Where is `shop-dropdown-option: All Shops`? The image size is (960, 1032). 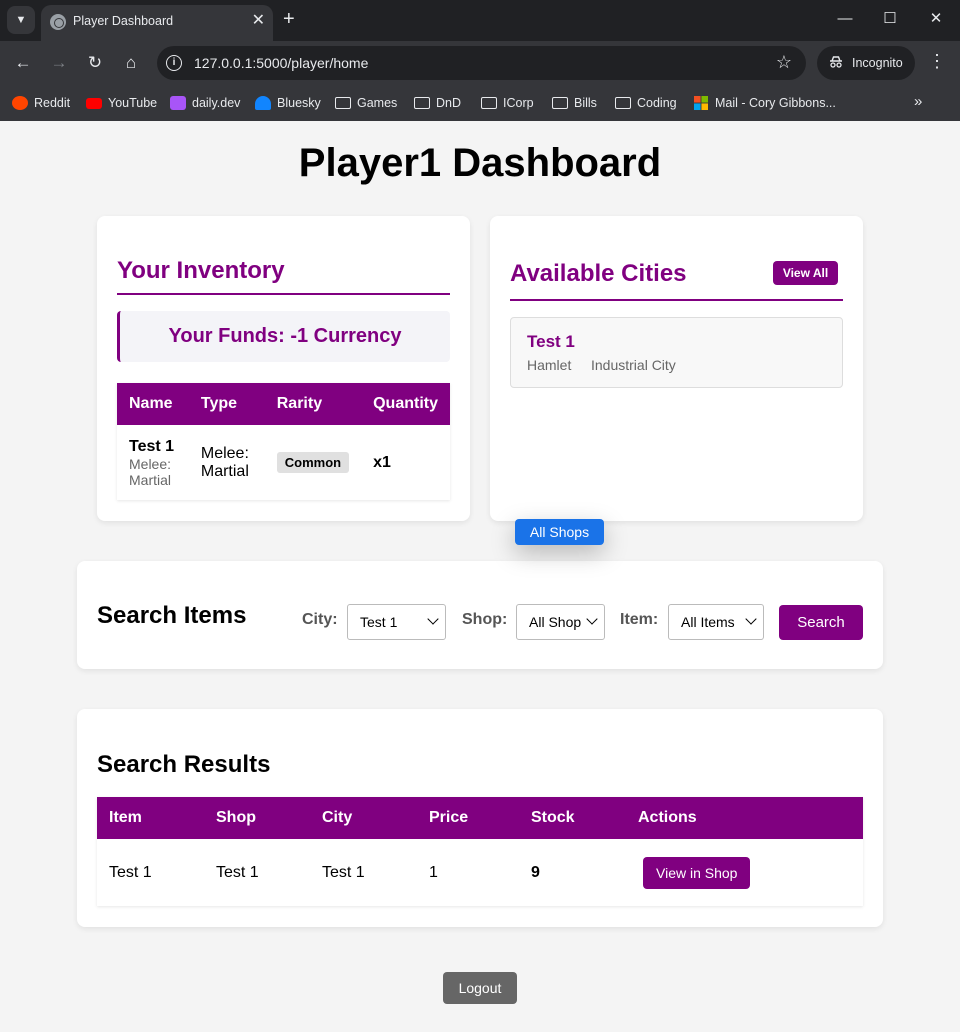 shop-dropdown-option: All Shops is located at coordinates (559, 532).